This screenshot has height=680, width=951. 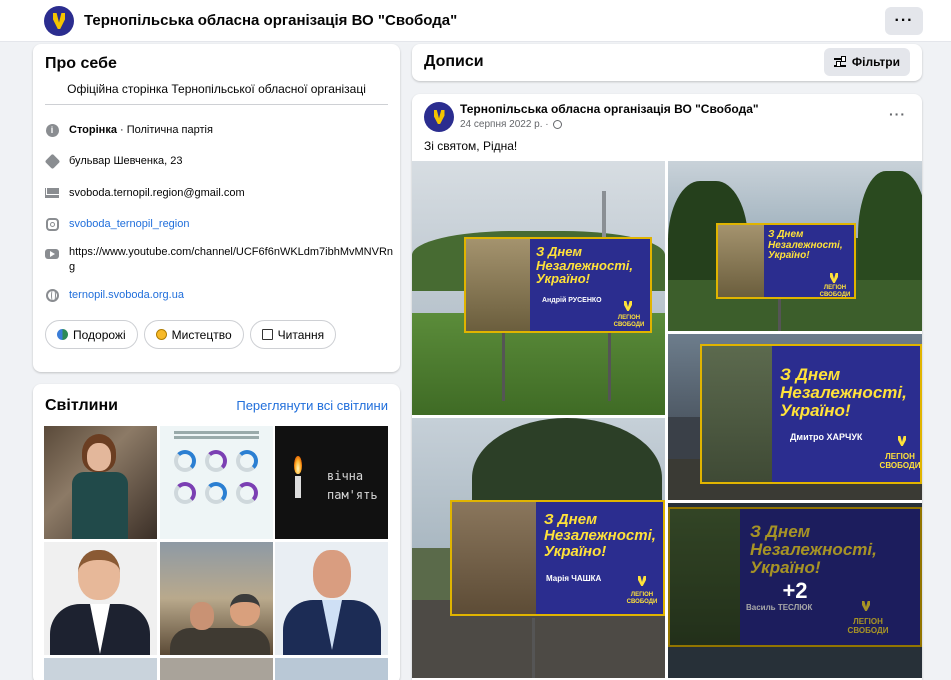 What do you see at coordinates (164, 130) in the screenshot?
I see `category-label: · Політична партія` at bounding box center [164, 130].